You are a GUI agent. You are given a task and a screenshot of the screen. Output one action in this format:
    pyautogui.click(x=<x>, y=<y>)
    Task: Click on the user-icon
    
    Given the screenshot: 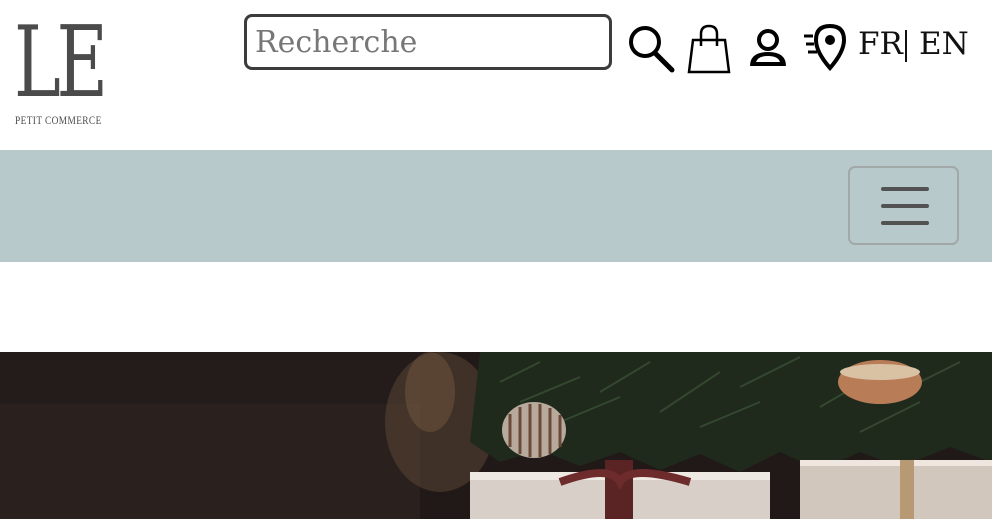 What is the action you would take?
    pyautogui.click(x=768, y=48)
    